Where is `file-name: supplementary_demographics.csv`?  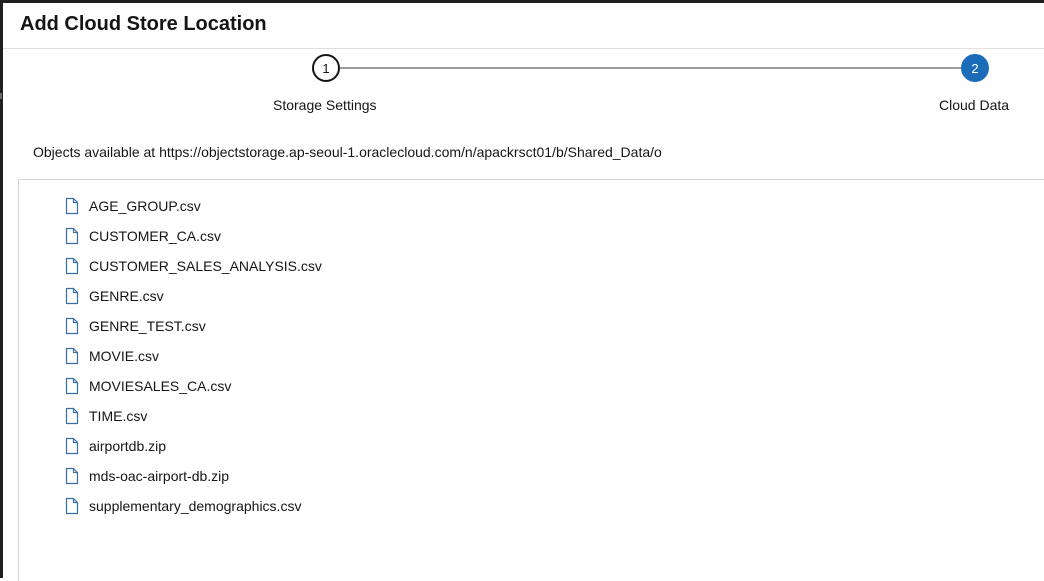
file-name: supplementary_demographics.csv is located at coordinates (195, 506).